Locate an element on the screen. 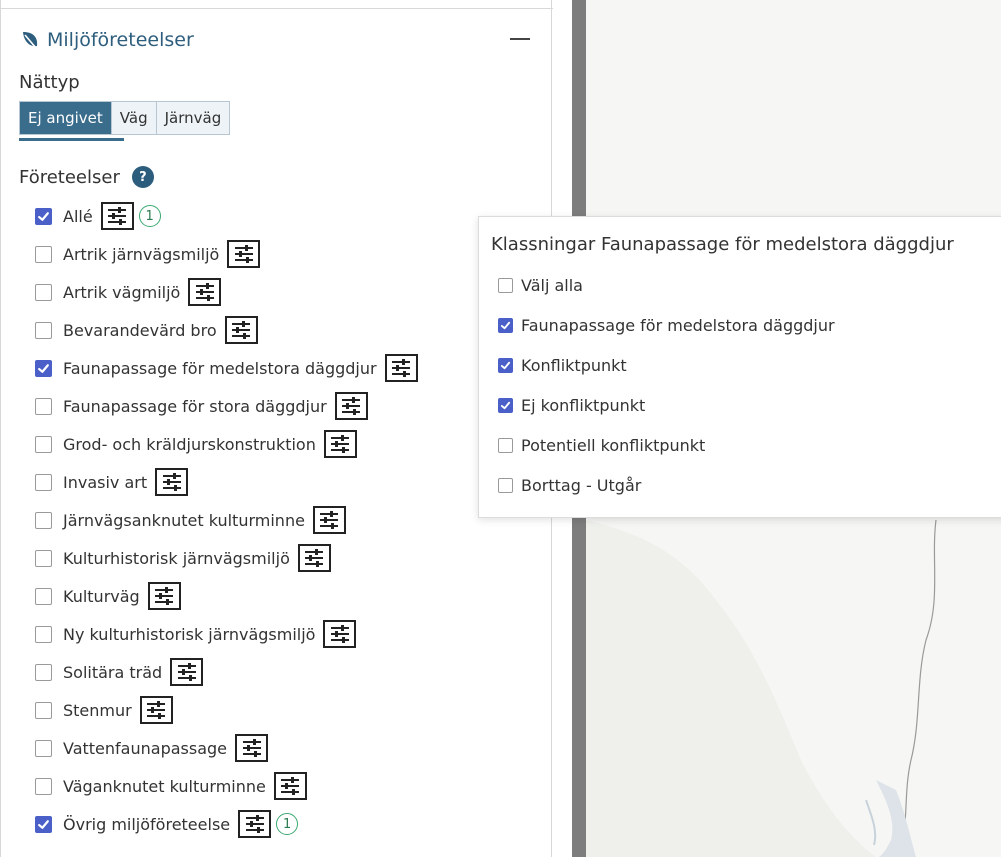  item-label: Kulturhistorisk järnvägsmiljö is located at coordinates (176, 558).